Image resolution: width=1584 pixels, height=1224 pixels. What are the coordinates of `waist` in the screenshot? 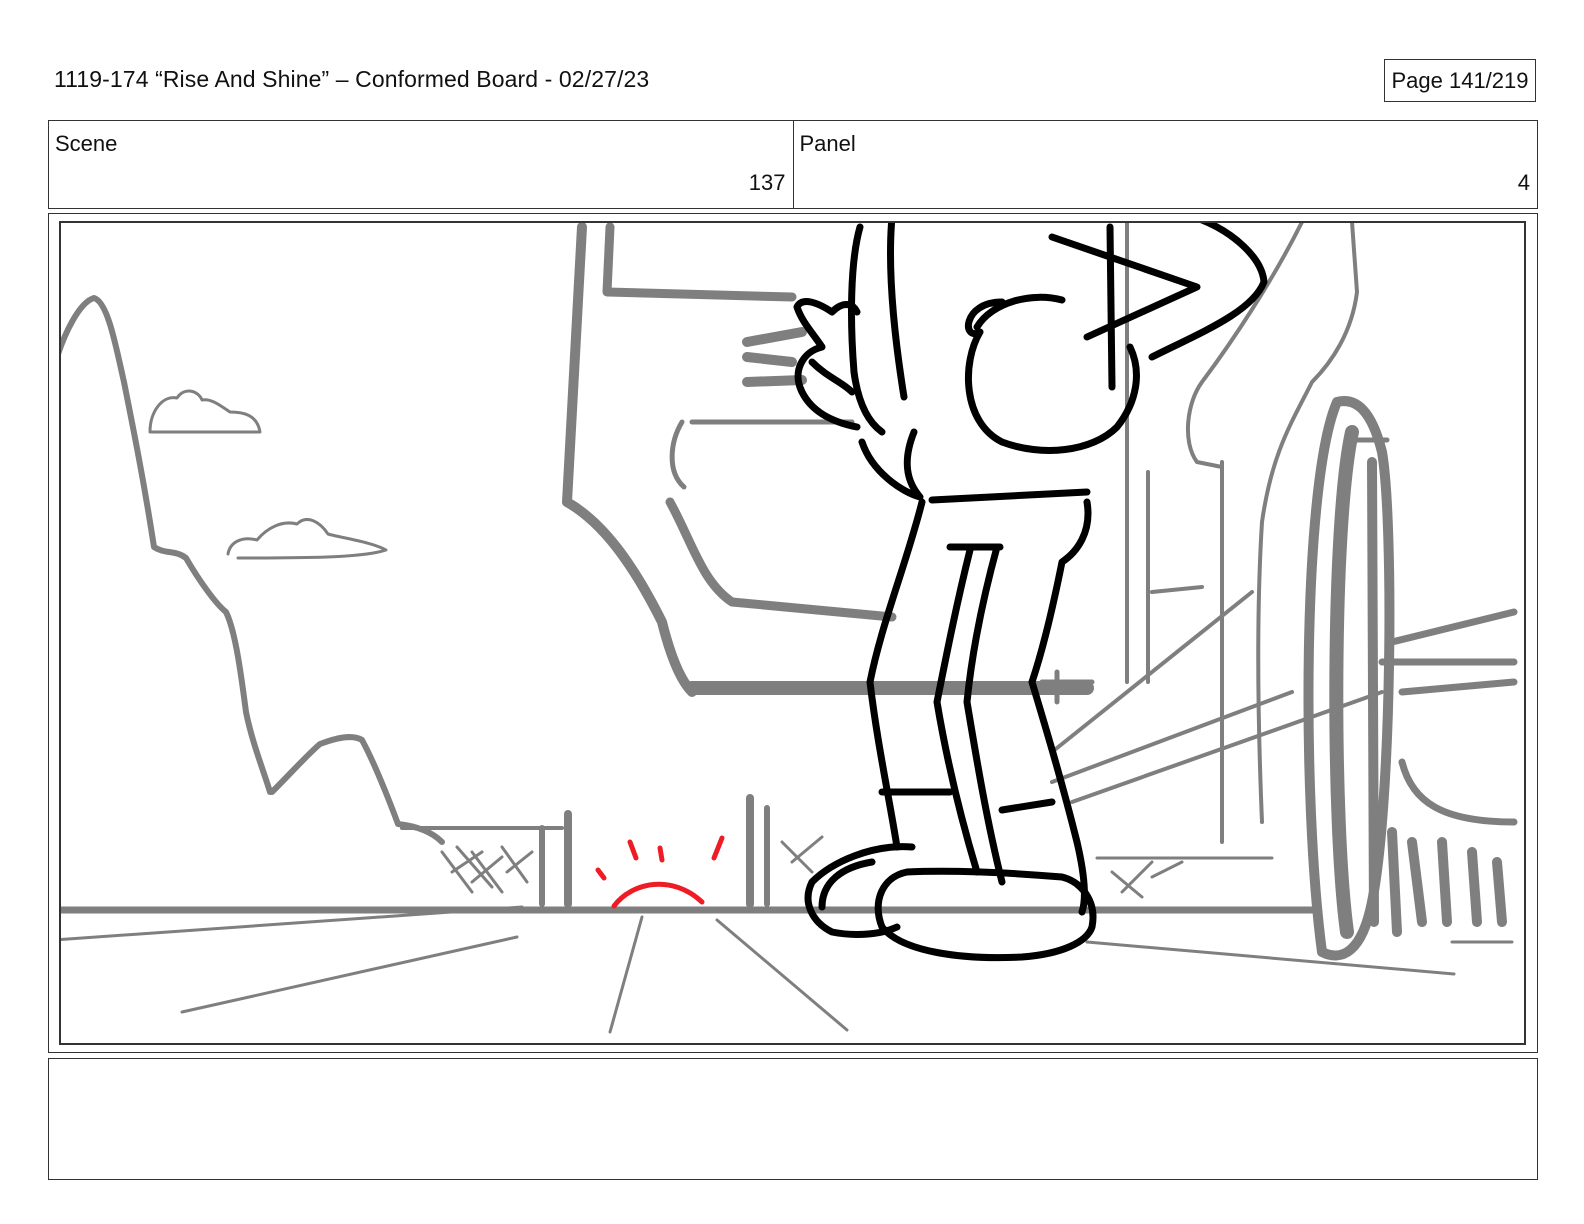 It's located at (1009, 496).